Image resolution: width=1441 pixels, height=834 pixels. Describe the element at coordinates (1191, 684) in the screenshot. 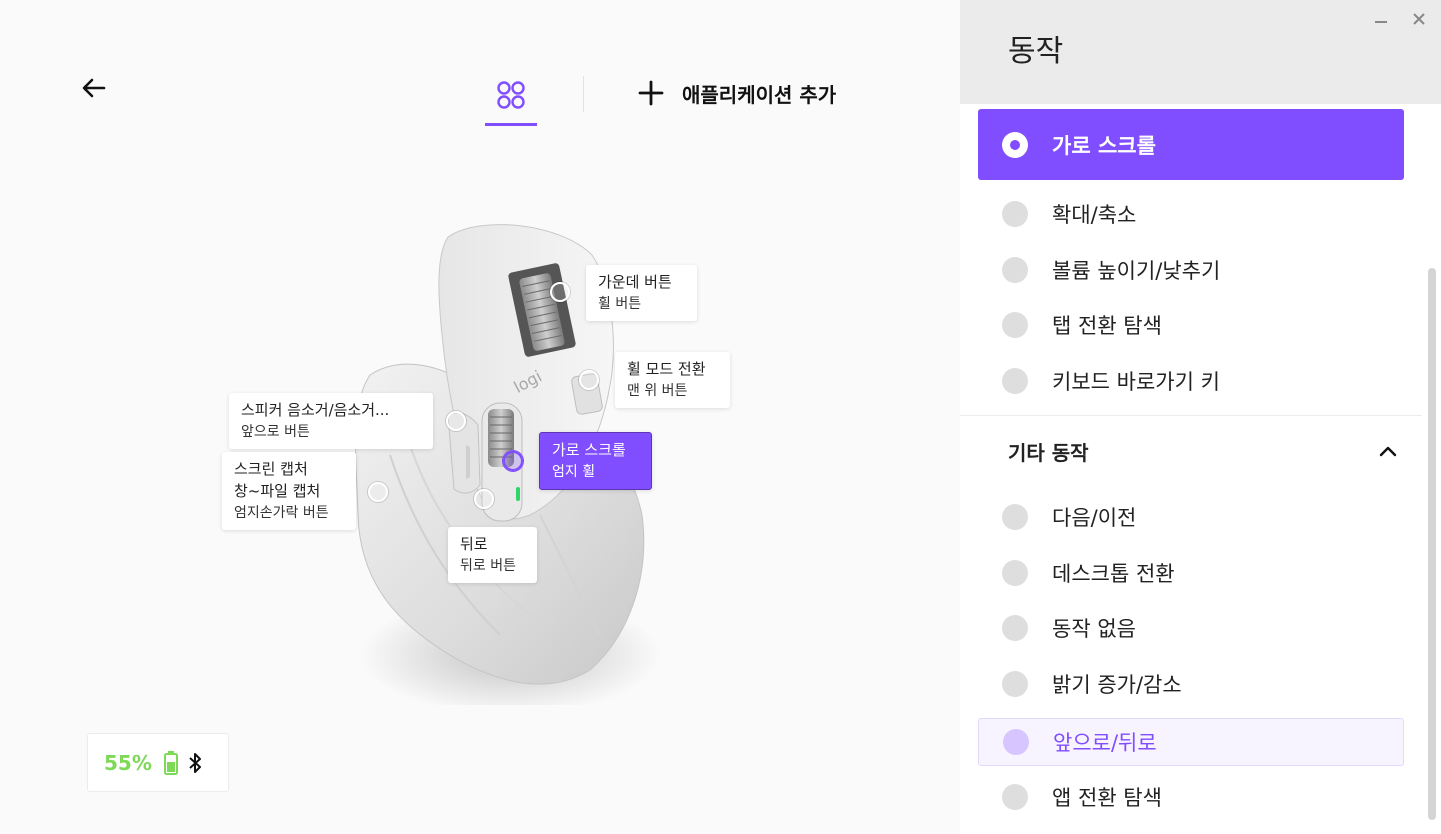

I see `option-brightness: 밝기 증가/감소` at that location.